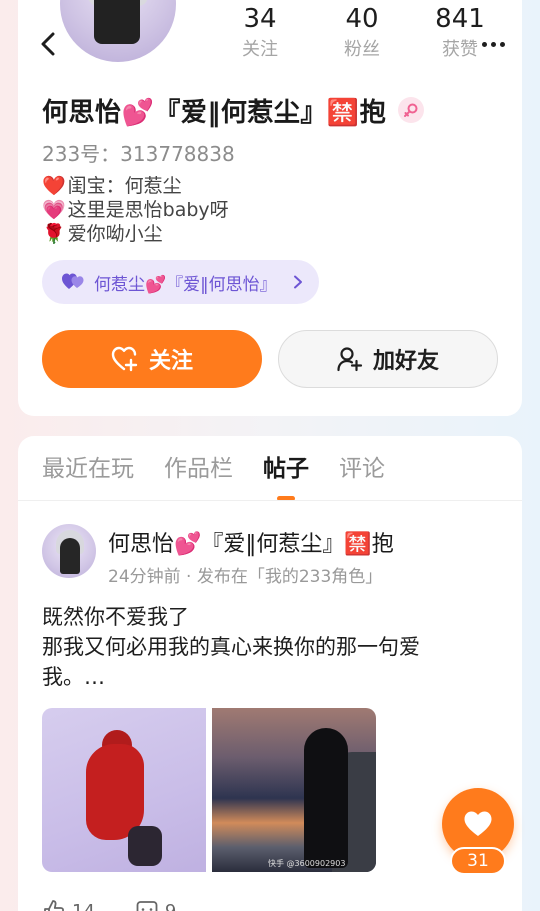 The width and height of the screenshot is (540, 911). I want to click on profile-bio: ❤️ 闺宝：何惹尘 💗 这里是思怡baby呀 🌹 爱你呦小尘, so click(135, 210).